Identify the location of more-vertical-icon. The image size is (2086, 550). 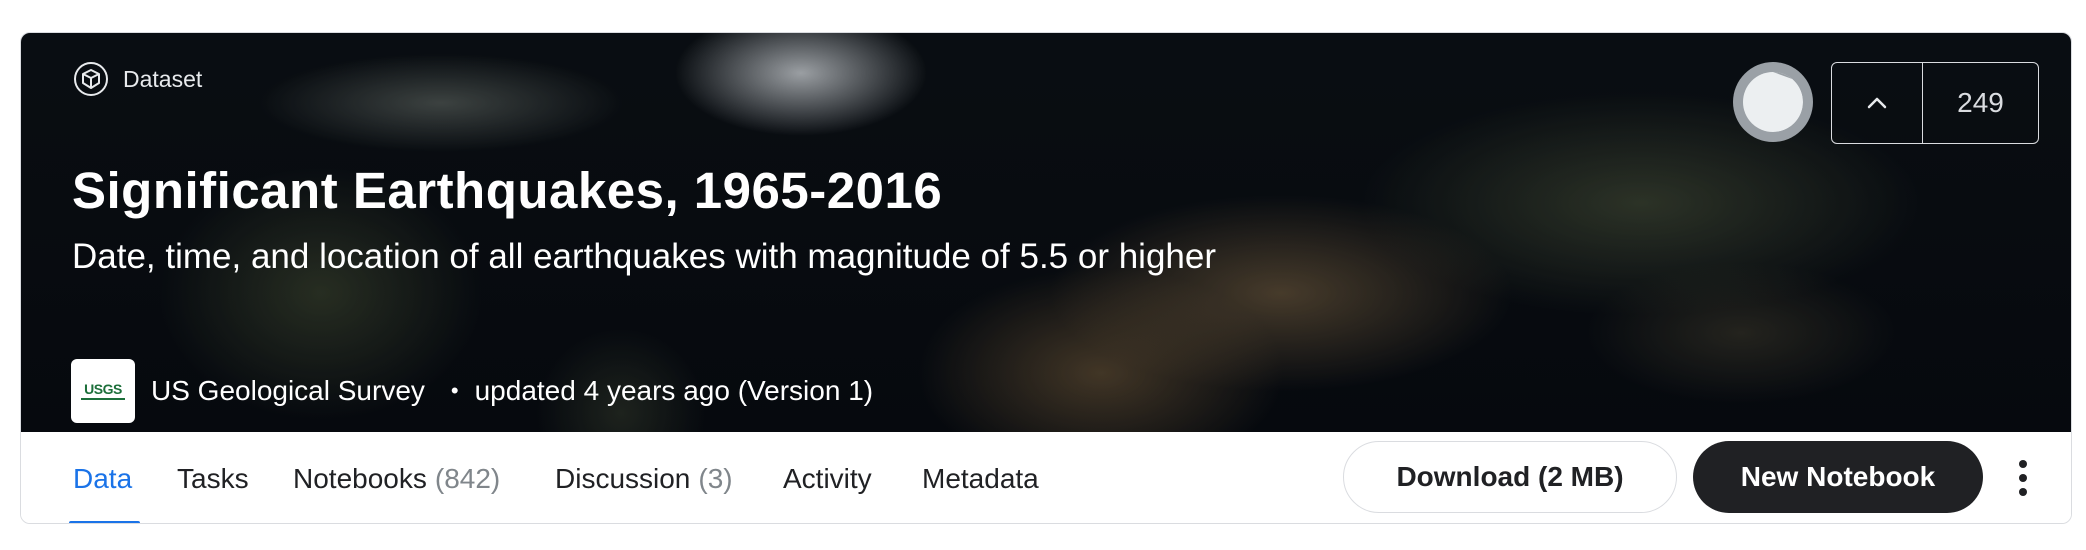
(2023, 478).